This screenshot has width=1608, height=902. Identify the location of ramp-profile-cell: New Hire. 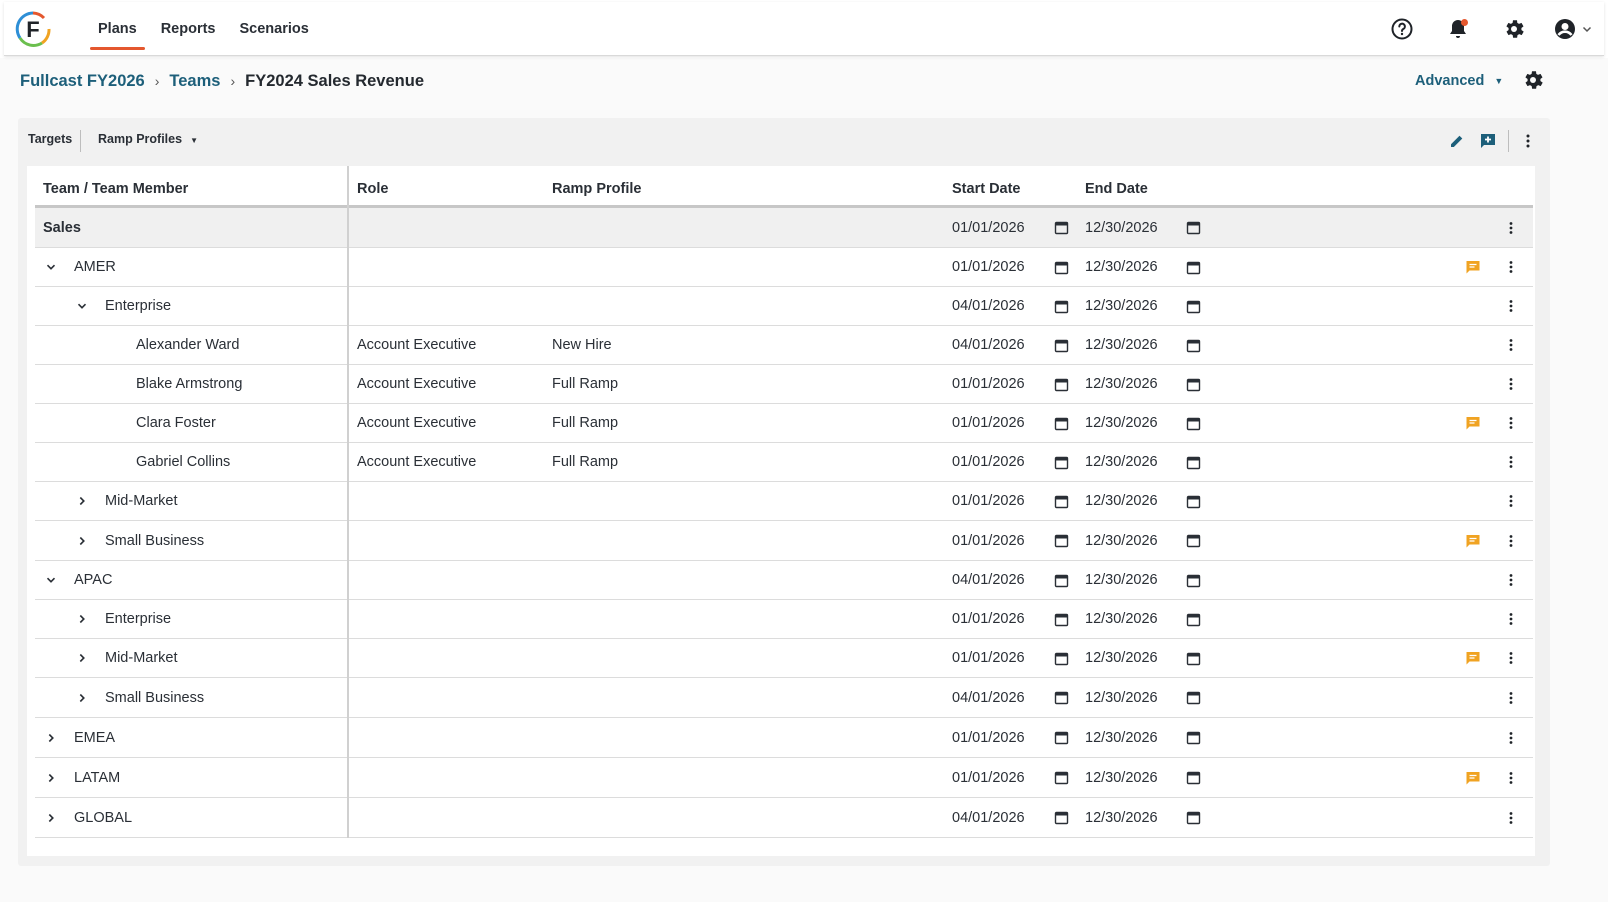
(582, 345).